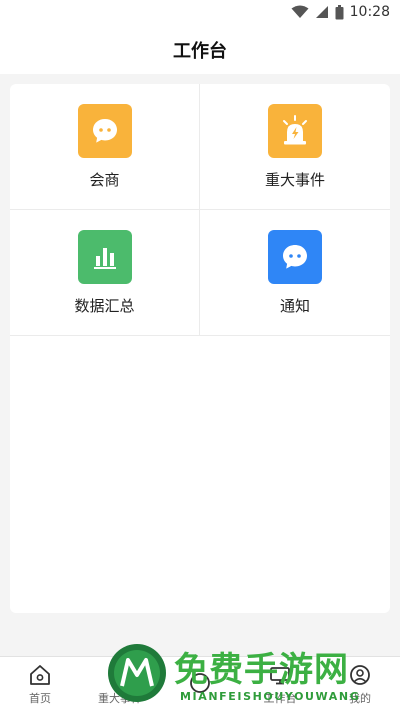 This screenshot has width=400, height=711. Describe the element at coordinates (294, 179) in the screenshot. I see `tile-label: 重大事件` at that location.